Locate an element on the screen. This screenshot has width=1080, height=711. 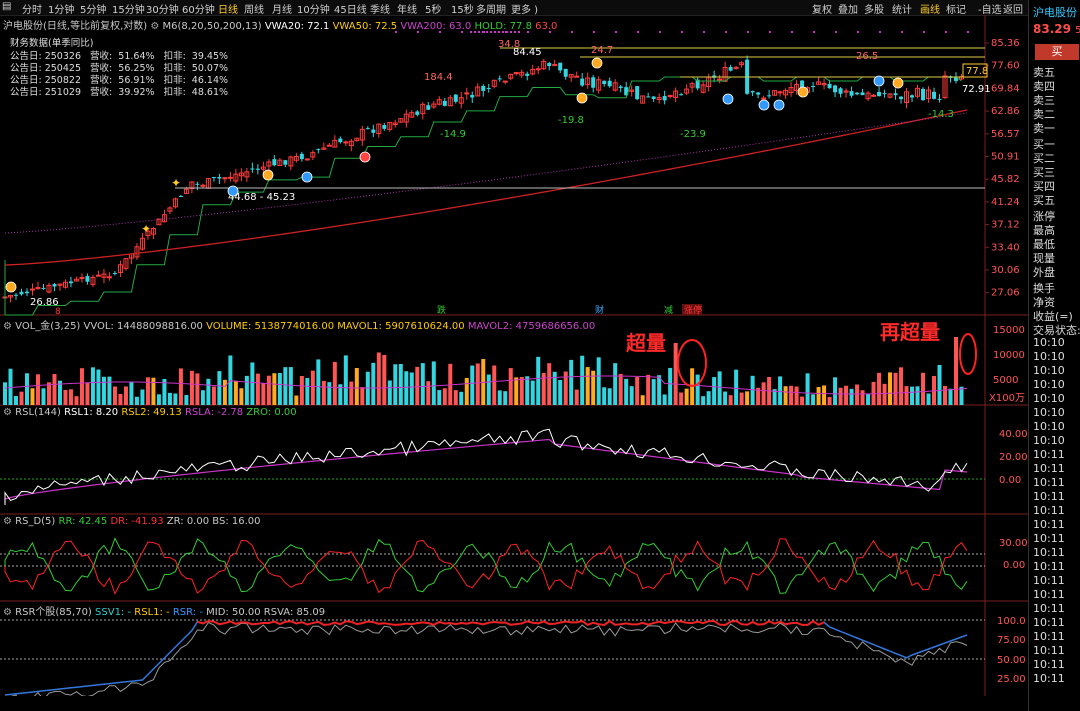
add-watchlist-button: -自选 is located at coordinates (990, 8).